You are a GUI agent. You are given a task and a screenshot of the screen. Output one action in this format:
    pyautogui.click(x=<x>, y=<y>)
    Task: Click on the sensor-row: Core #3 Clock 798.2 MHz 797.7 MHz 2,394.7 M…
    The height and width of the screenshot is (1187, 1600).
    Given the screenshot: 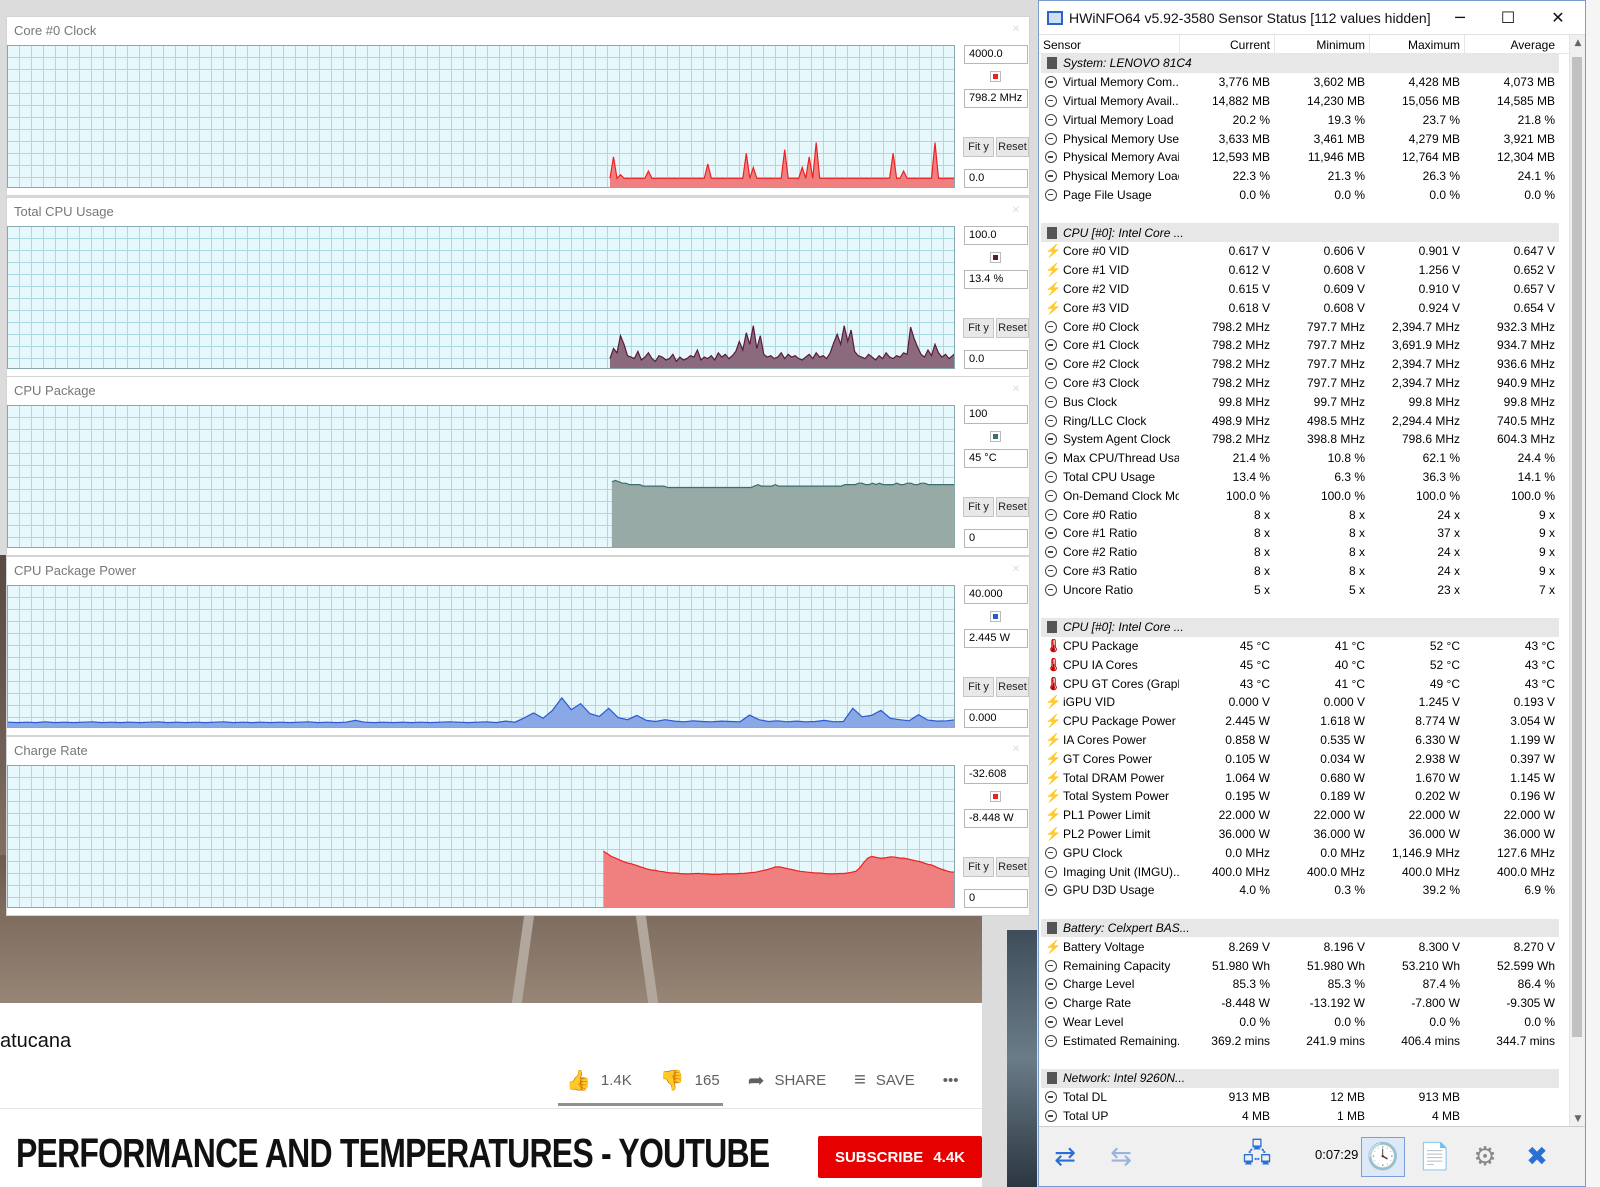 What is the action you would take?
    pyautogui.click(x=1304, y=383)
    